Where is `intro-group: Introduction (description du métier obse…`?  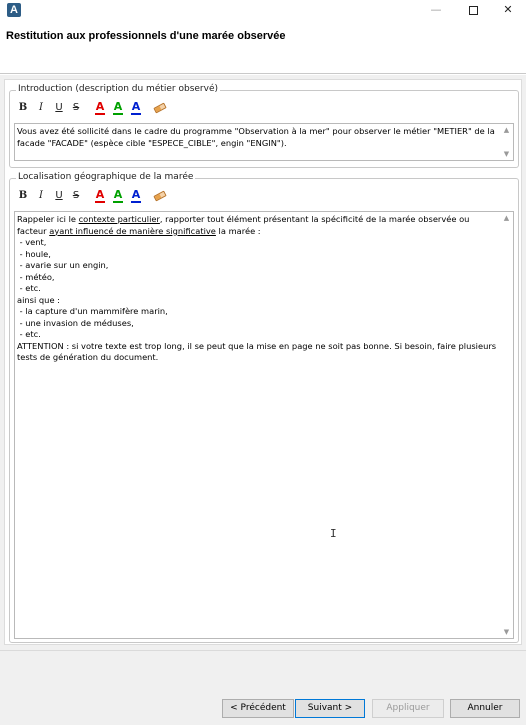 intro-group: Introduction (description du métier obse… is located at coordinates (264, 126).